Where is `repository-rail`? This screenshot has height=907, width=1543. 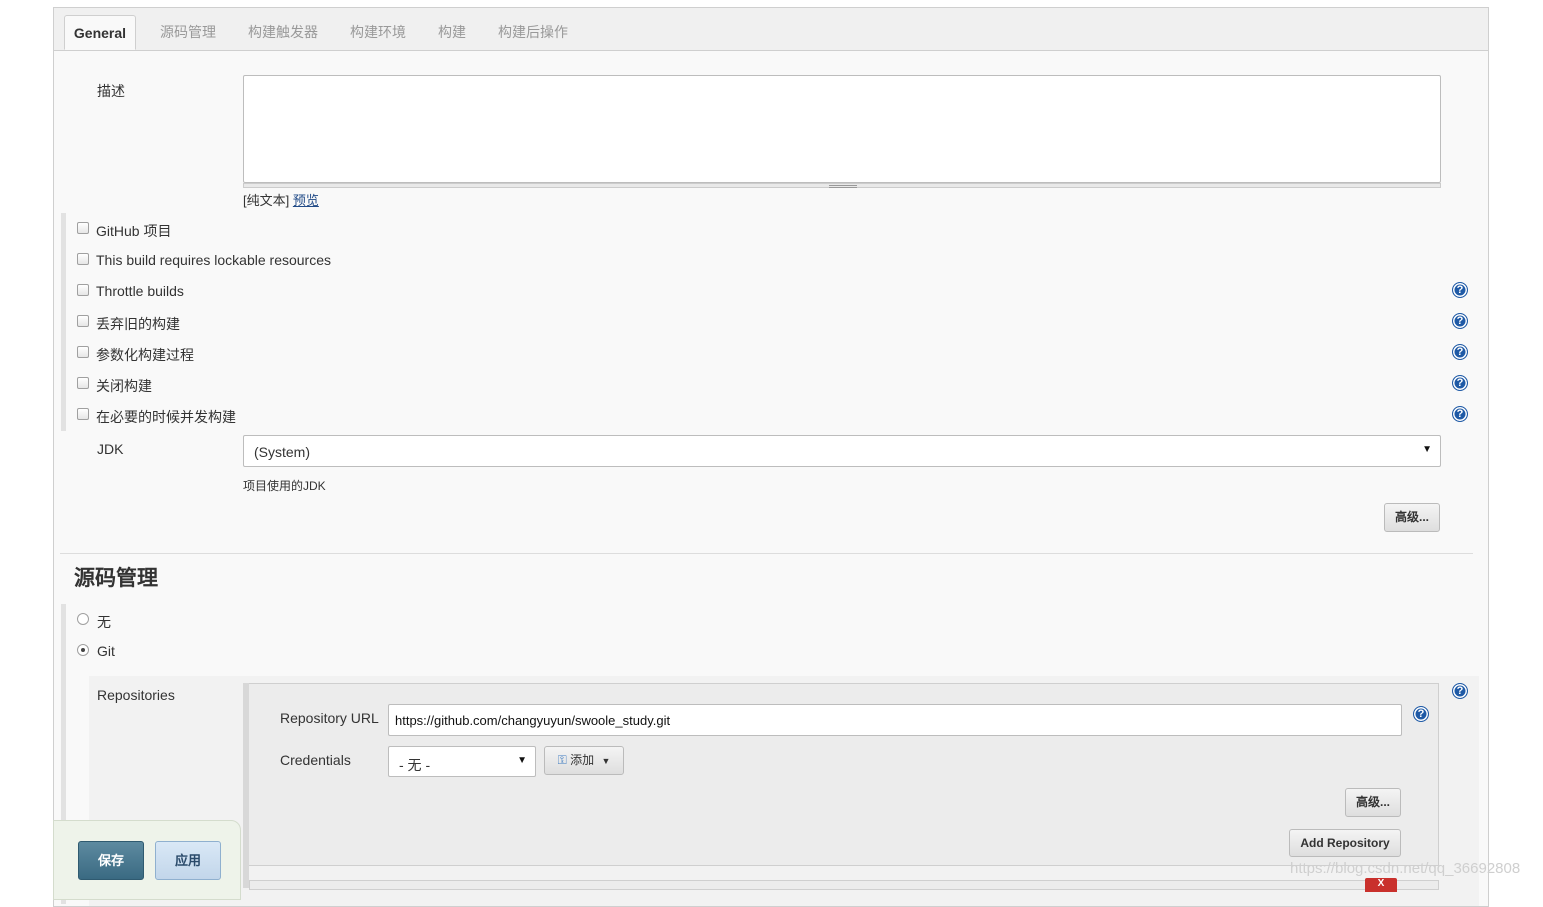
repository-rail is located at coordinates (246, 785).